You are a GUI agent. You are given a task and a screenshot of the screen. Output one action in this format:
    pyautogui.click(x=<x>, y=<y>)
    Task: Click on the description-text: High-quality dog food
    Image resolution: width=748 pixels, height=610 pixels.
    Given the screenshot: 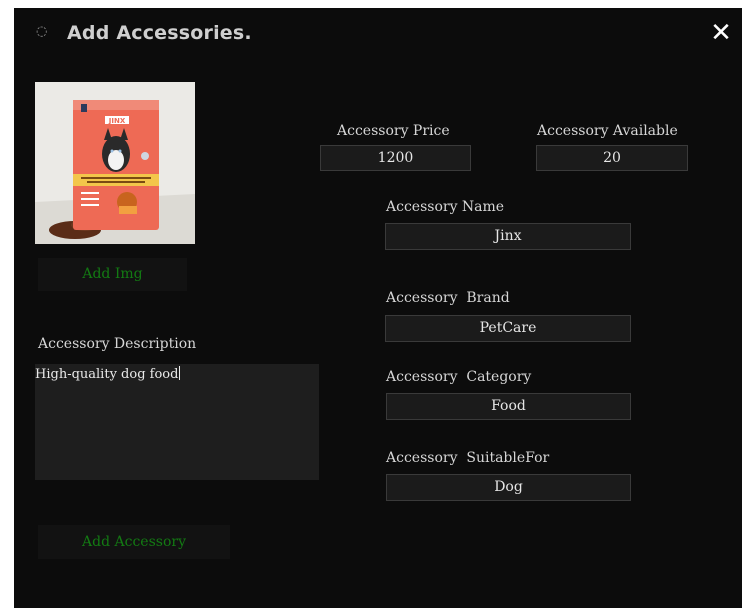 What is the action you would take?
    pyautogui.click(x=107, y=374)
    